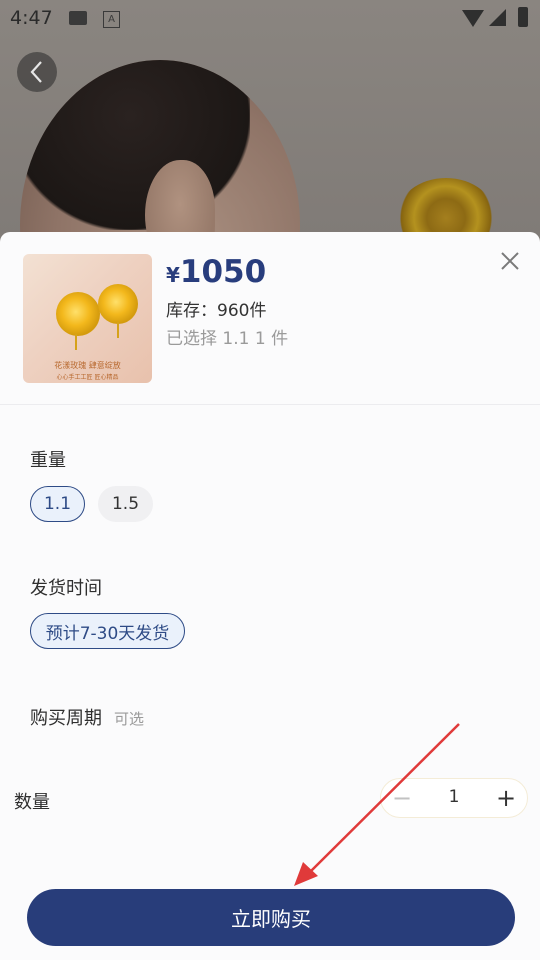  What do you see at coordinates (76, 342) in the screenshot?
I see `earring-post-left` at bounding box center [76, 342].